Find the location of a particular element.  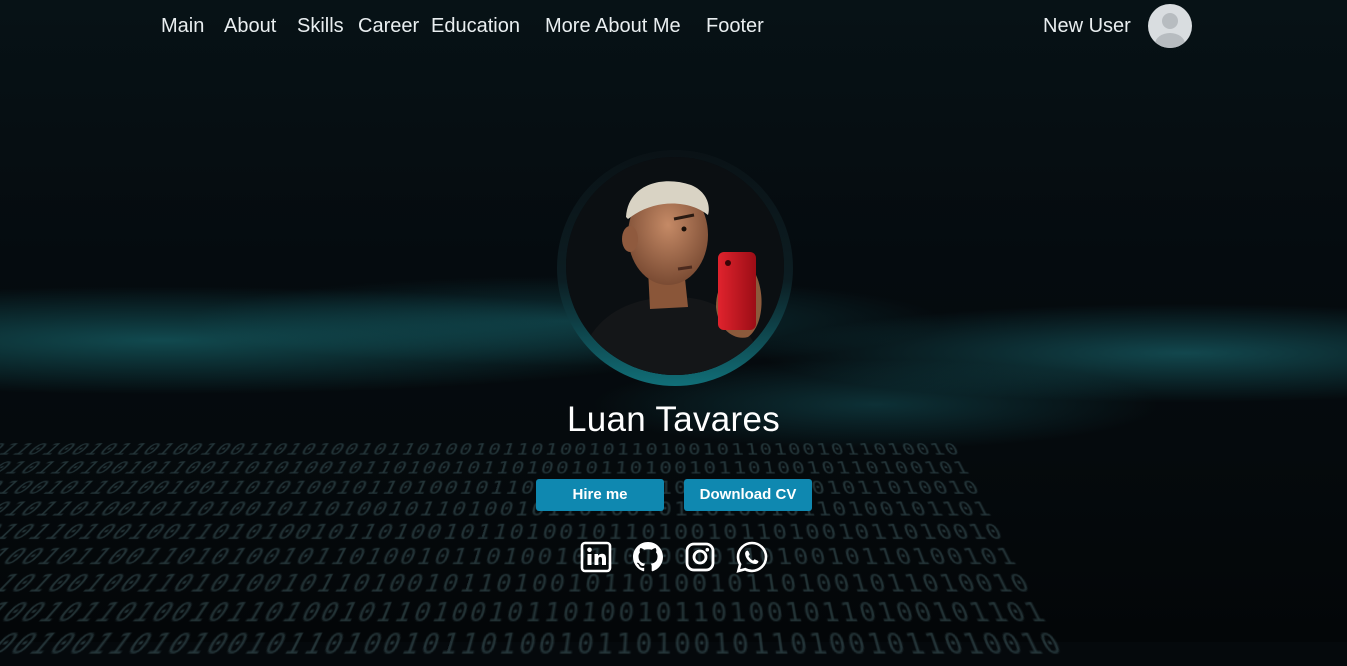

user-name-link: New User is located at coordinates (1087, 26).